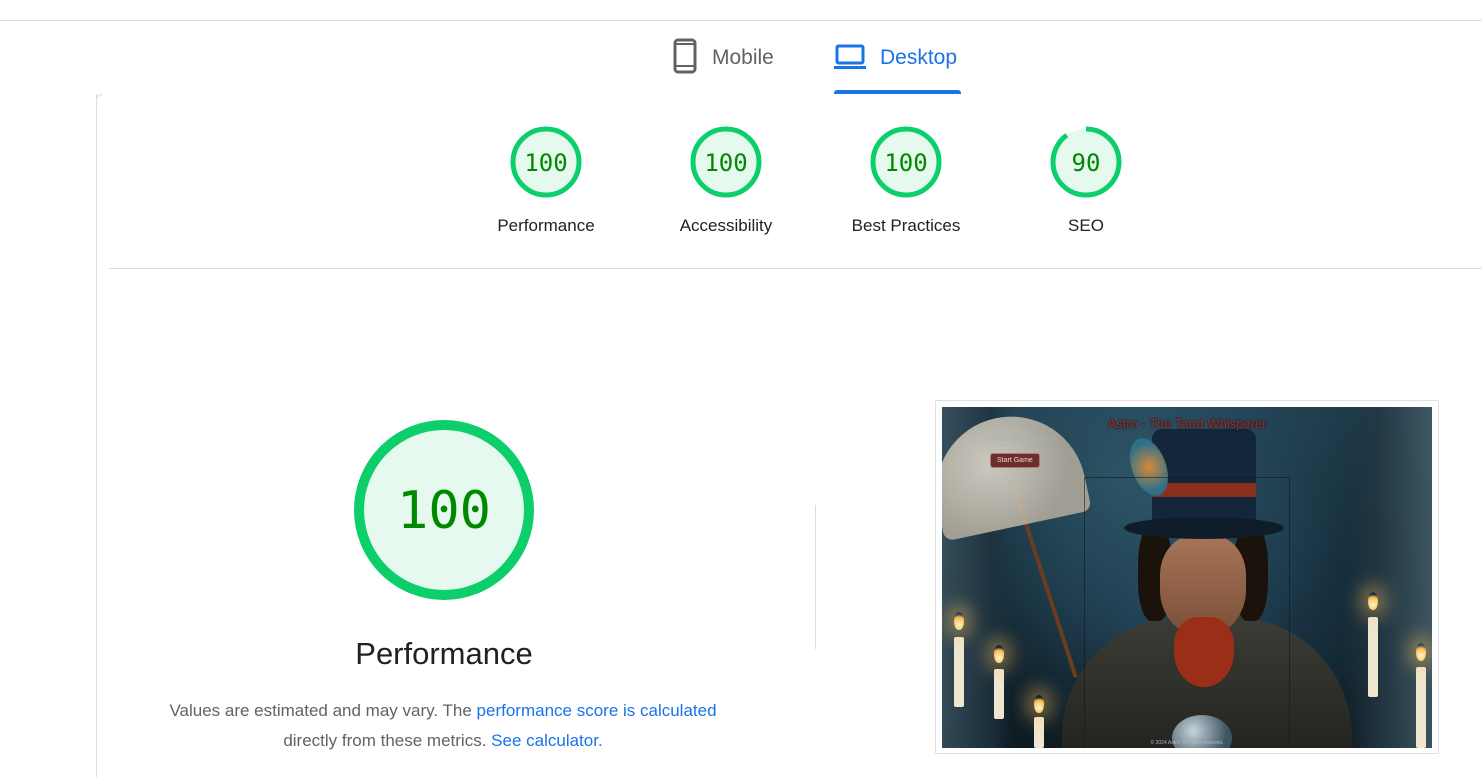 This screenshot has width=1482, height=777. I want to click on gauge-label: SEO, so click(1086, 225).